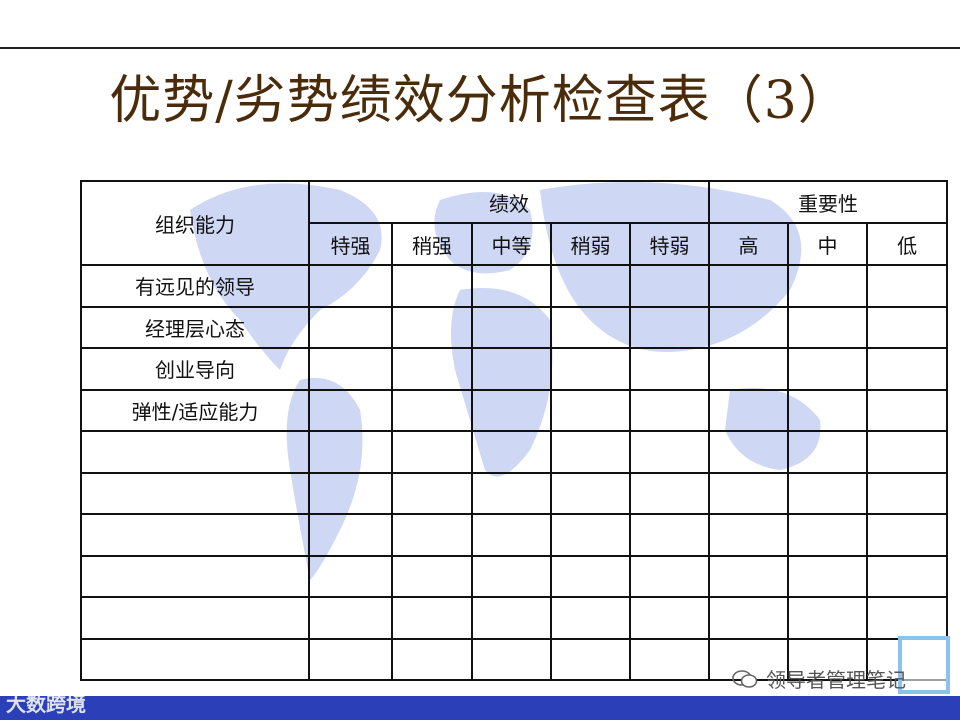 The image size is (960, 720). Describe the element at coordinates (749, 244) in the screenshot. I see `col-header-high: 高` at that location.